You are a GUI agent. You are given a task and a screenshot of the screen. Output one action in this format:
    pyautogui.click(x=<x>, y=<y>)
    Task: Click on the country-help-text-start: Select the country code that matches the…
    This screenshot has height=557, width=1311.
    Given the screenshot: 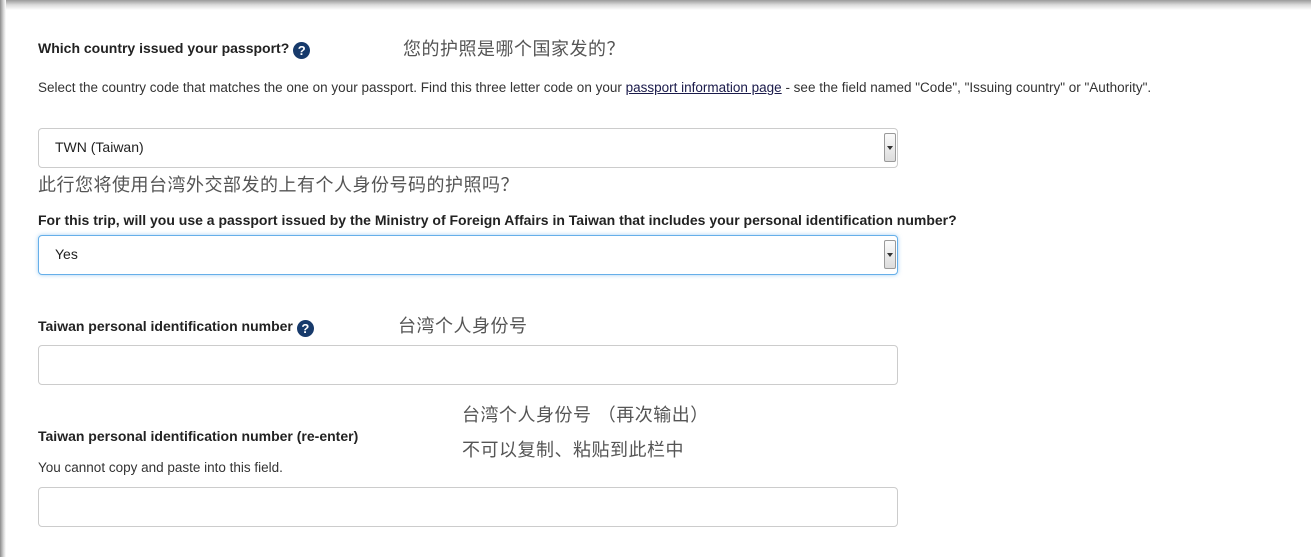 What is the action you would take?
    pyautogui.click(x=332, y=87)
    